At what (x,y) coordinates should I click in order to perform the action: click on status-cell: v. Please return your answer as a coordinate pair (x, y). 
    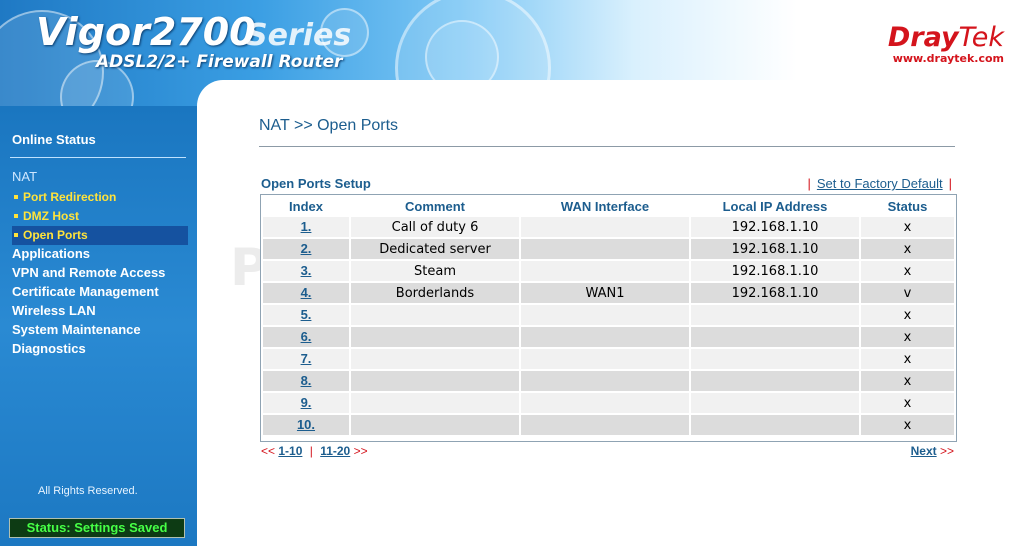
    Looking at the image, I should click on (907, 293).